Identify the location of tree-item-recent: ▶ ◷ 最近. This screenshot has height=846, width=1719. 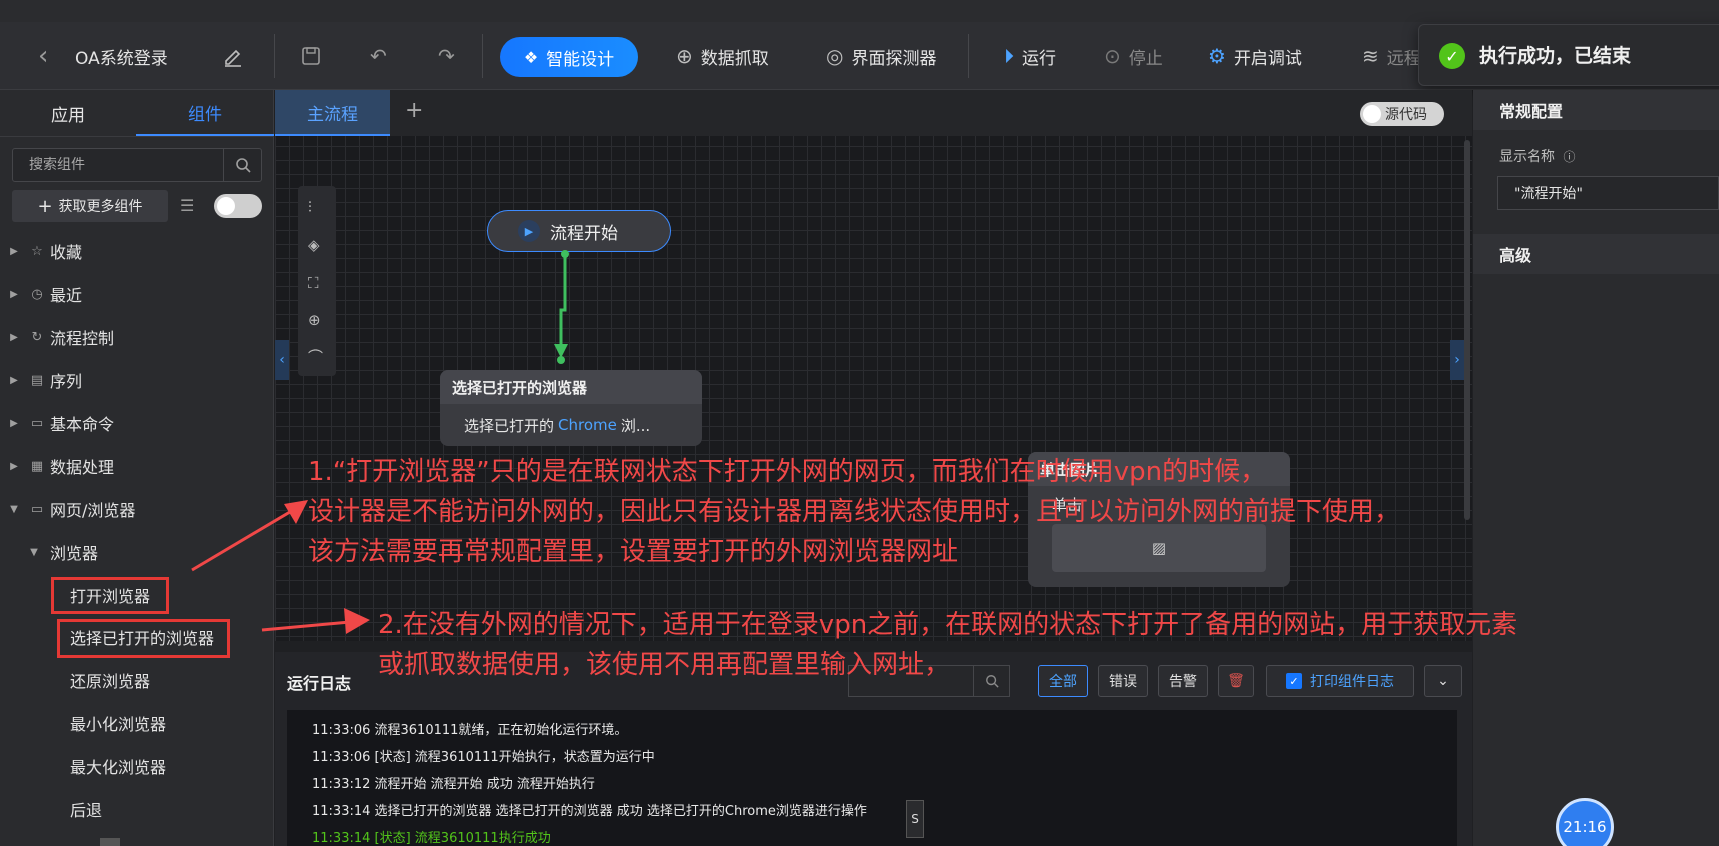
(137, 294).